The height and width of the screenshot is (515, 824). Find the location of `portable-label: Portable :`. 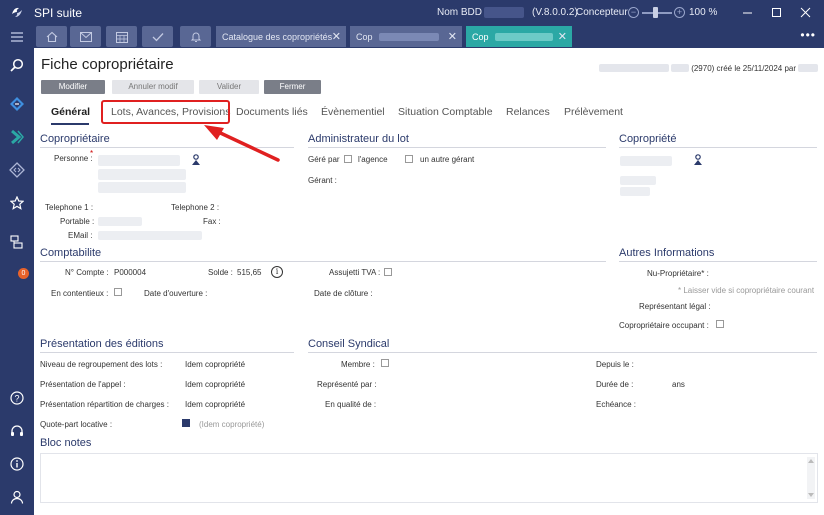

portable-label: Portable : is located at coordinates (77, 221).